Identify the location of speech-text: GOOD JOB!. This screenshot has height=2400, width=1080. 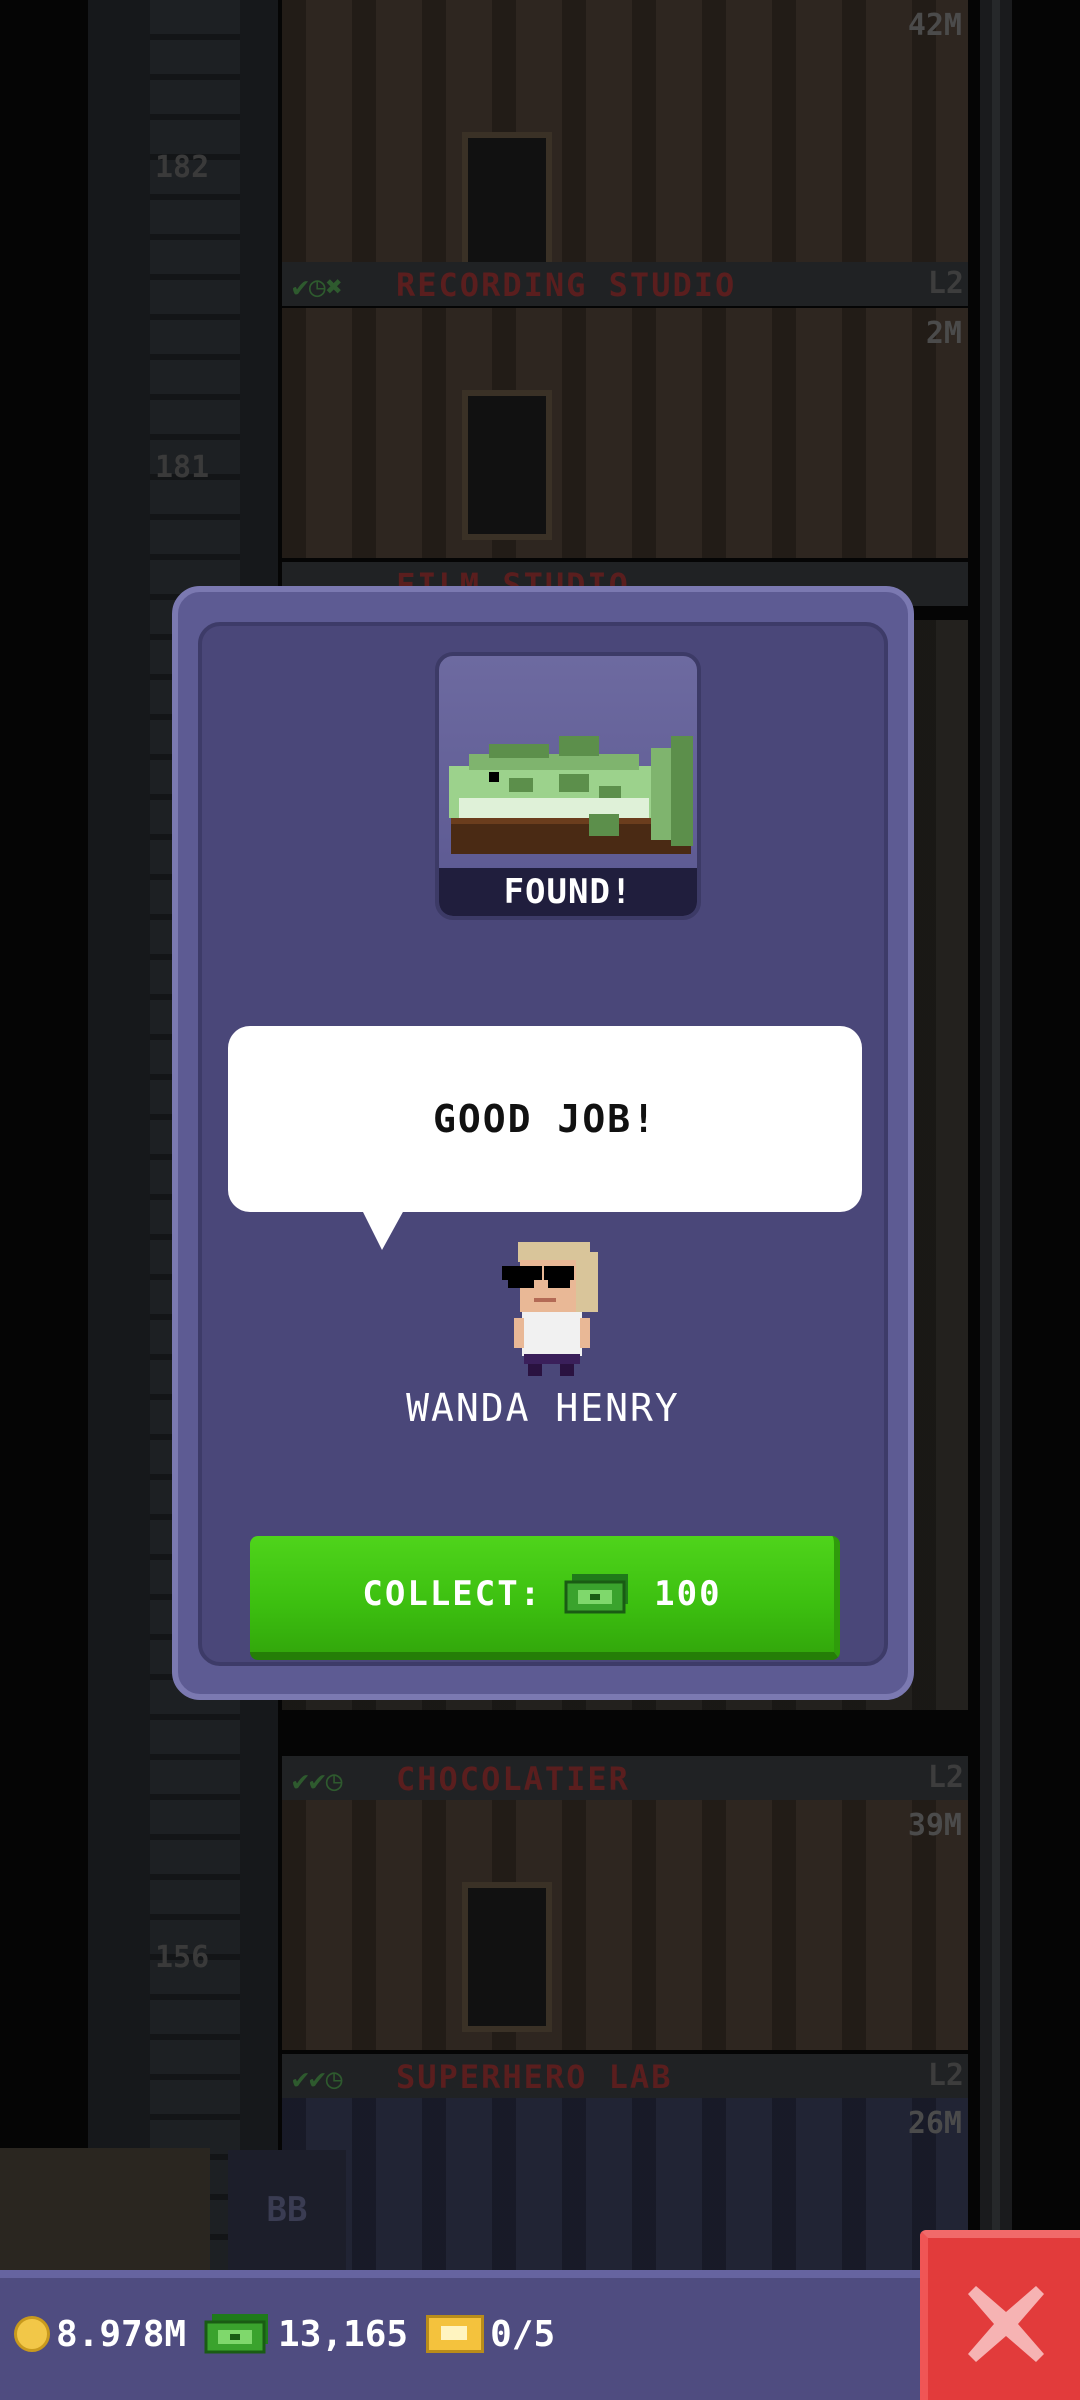
(545, 1119).